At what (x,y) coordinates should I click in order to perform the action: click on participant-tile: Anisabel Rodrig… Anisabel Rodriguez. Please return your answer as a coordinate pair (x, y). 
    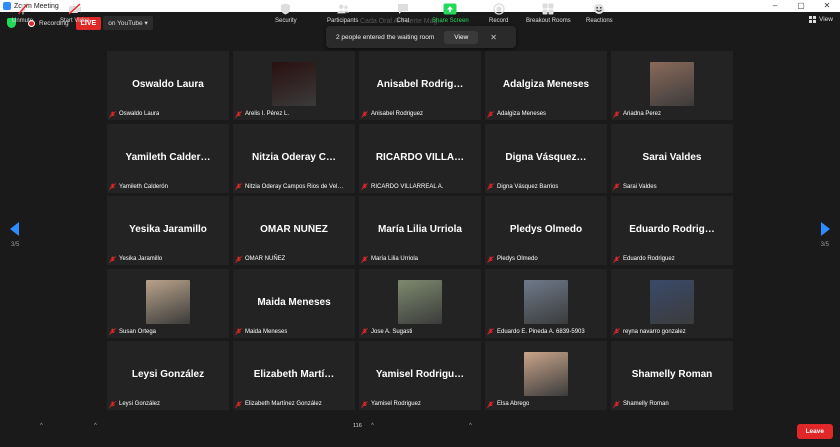
    Looking at the image, I should click on (420, 85).